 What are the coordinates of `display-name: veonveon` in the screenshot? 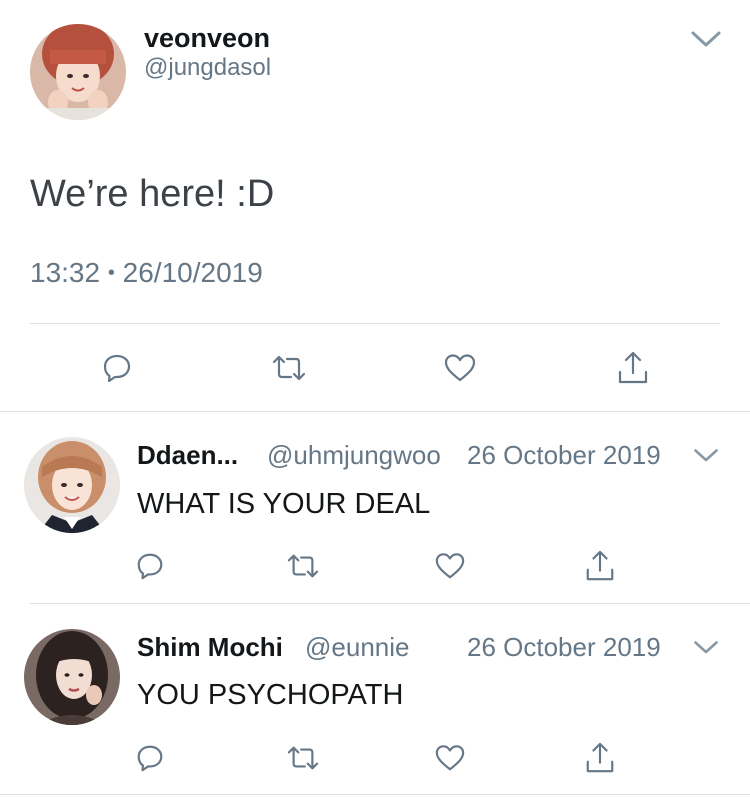 It's located at (207, 38).